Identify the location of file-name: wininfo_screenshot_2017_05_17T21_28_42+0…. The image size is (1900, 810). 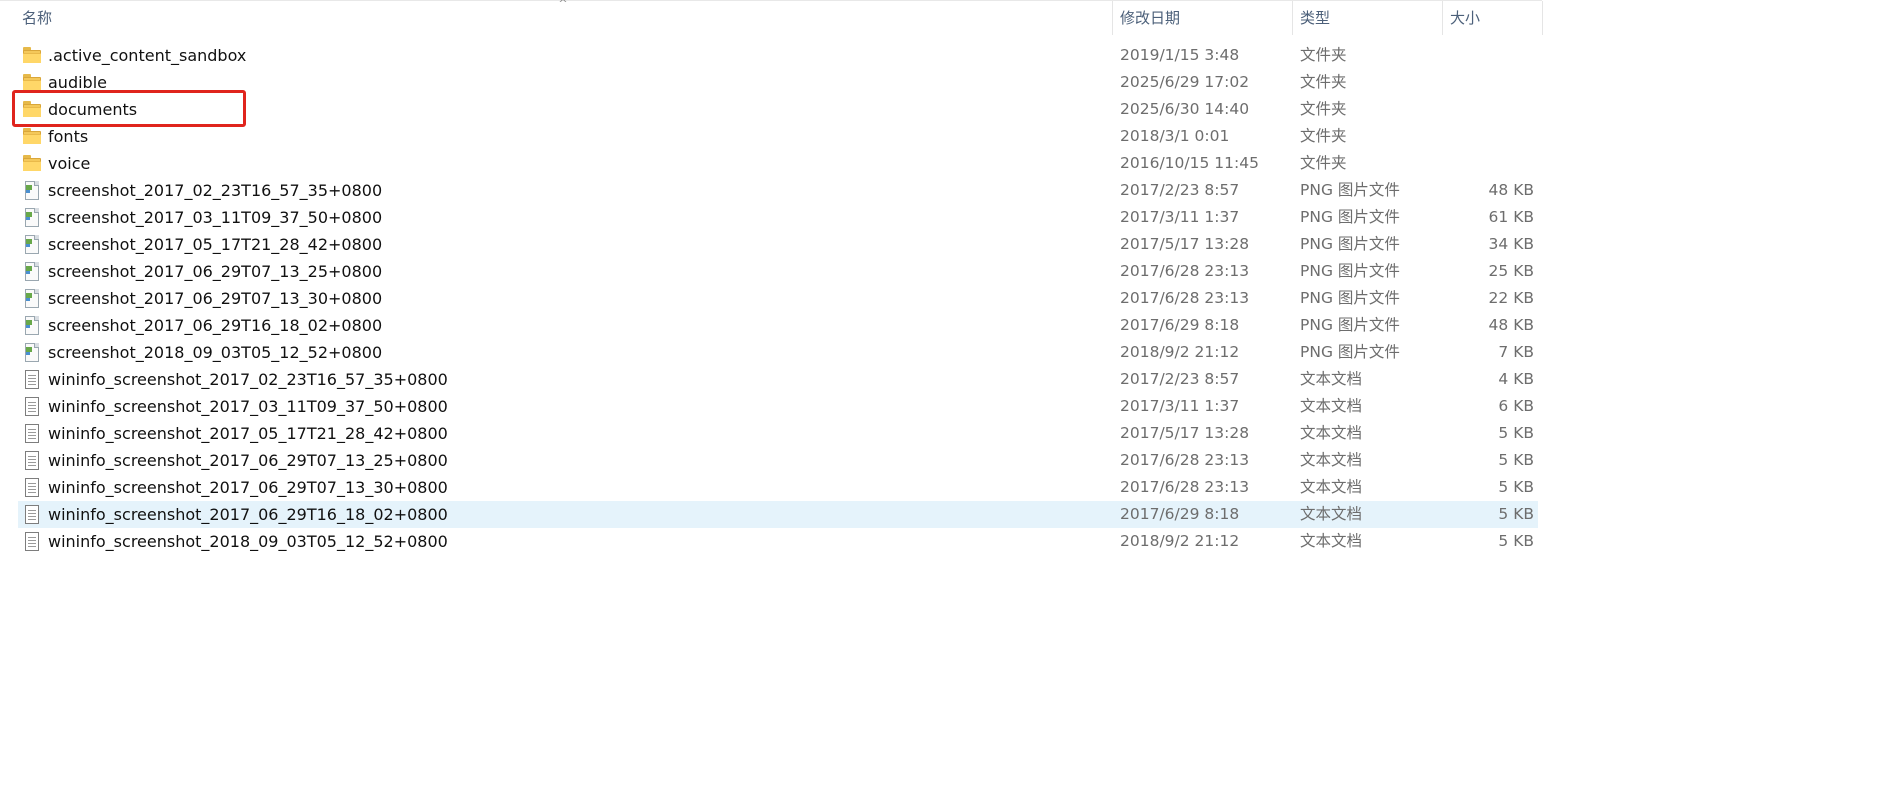
(248, 433).